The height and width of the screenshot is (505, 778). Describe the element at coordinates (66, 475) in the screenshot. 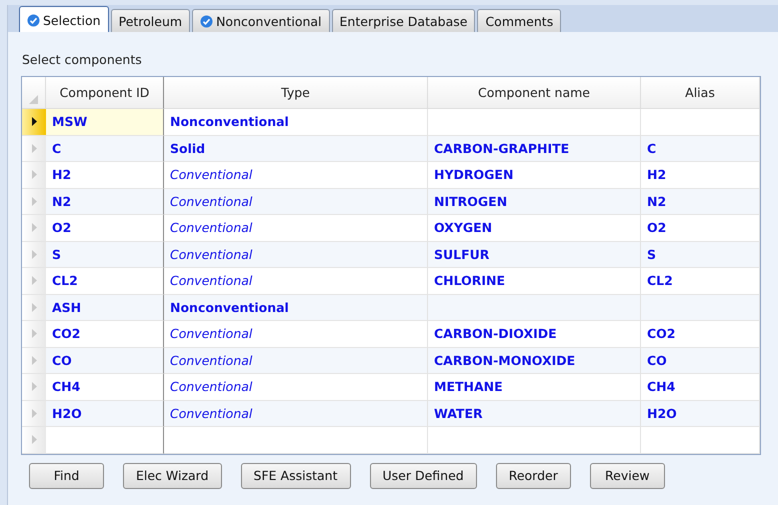

I see `action-button: Find` at that location.